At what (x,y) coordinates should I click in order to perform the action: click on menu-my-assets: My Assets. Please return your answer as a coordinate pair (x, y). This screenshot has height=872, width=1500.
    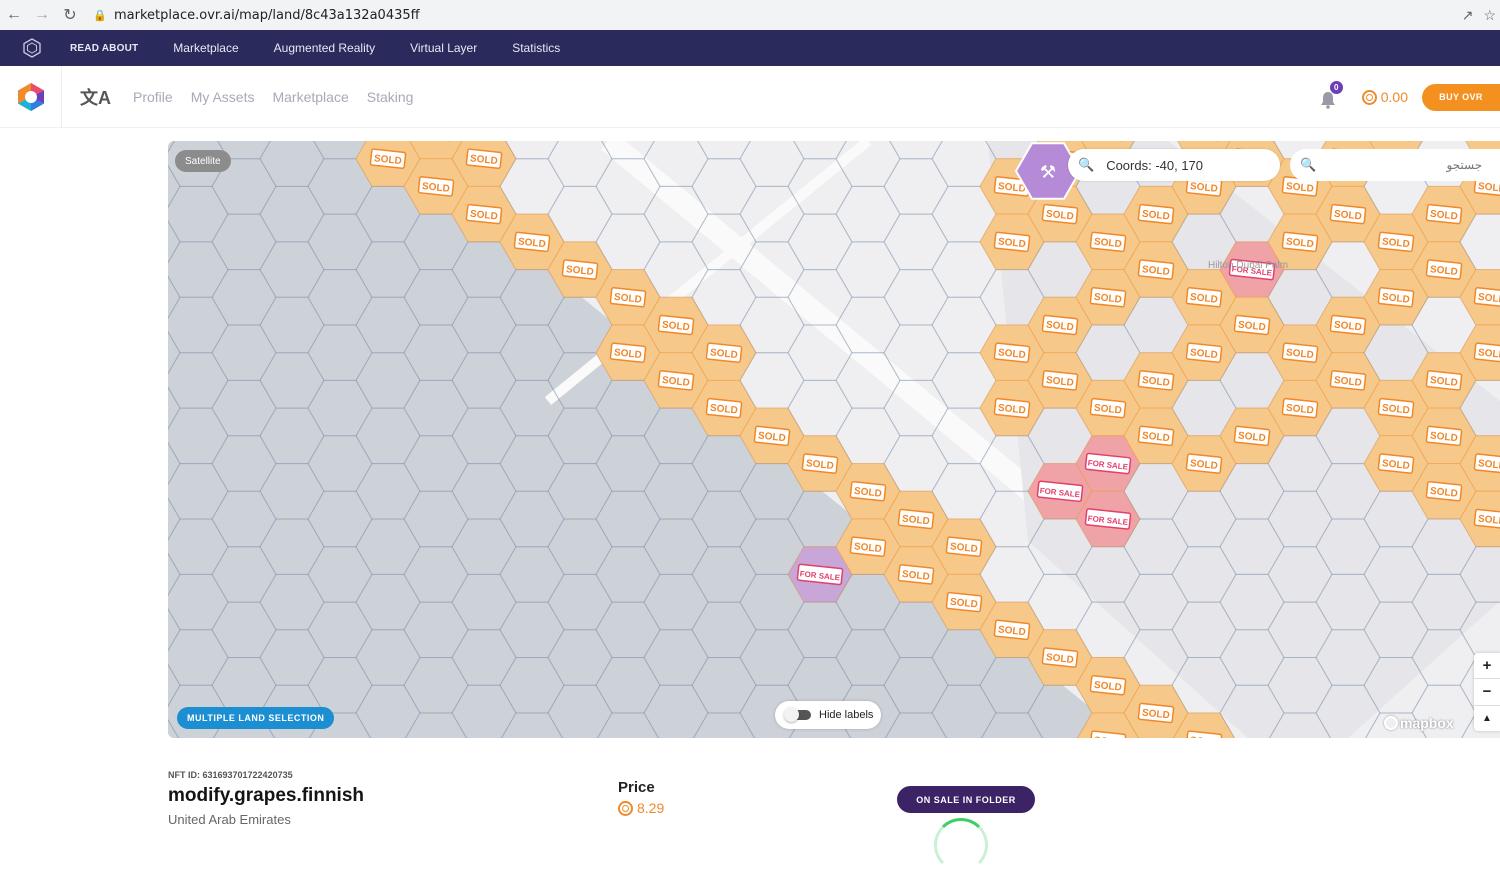
    Looking at the image, I should click on (223, 97).